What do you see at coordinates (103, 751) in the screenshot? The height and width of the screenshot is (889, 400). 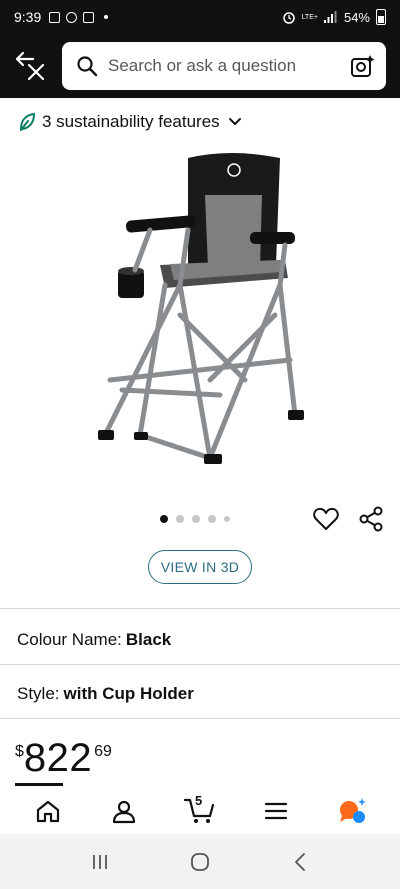 I see `price-fraction: 69` at bounding box center [103, 751].